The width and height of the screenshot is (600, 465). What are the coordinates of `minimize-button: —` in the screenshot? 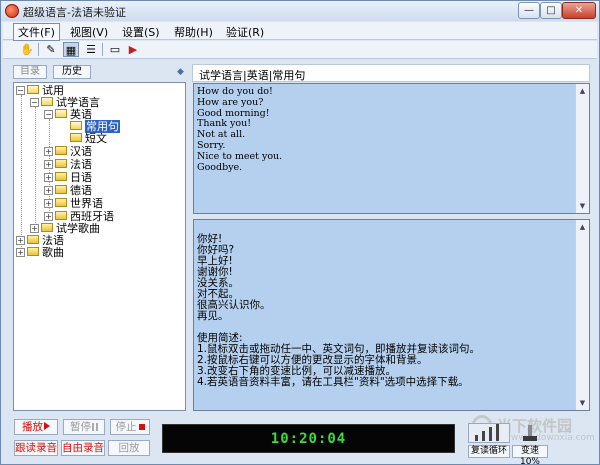 It's located at (529, 10).